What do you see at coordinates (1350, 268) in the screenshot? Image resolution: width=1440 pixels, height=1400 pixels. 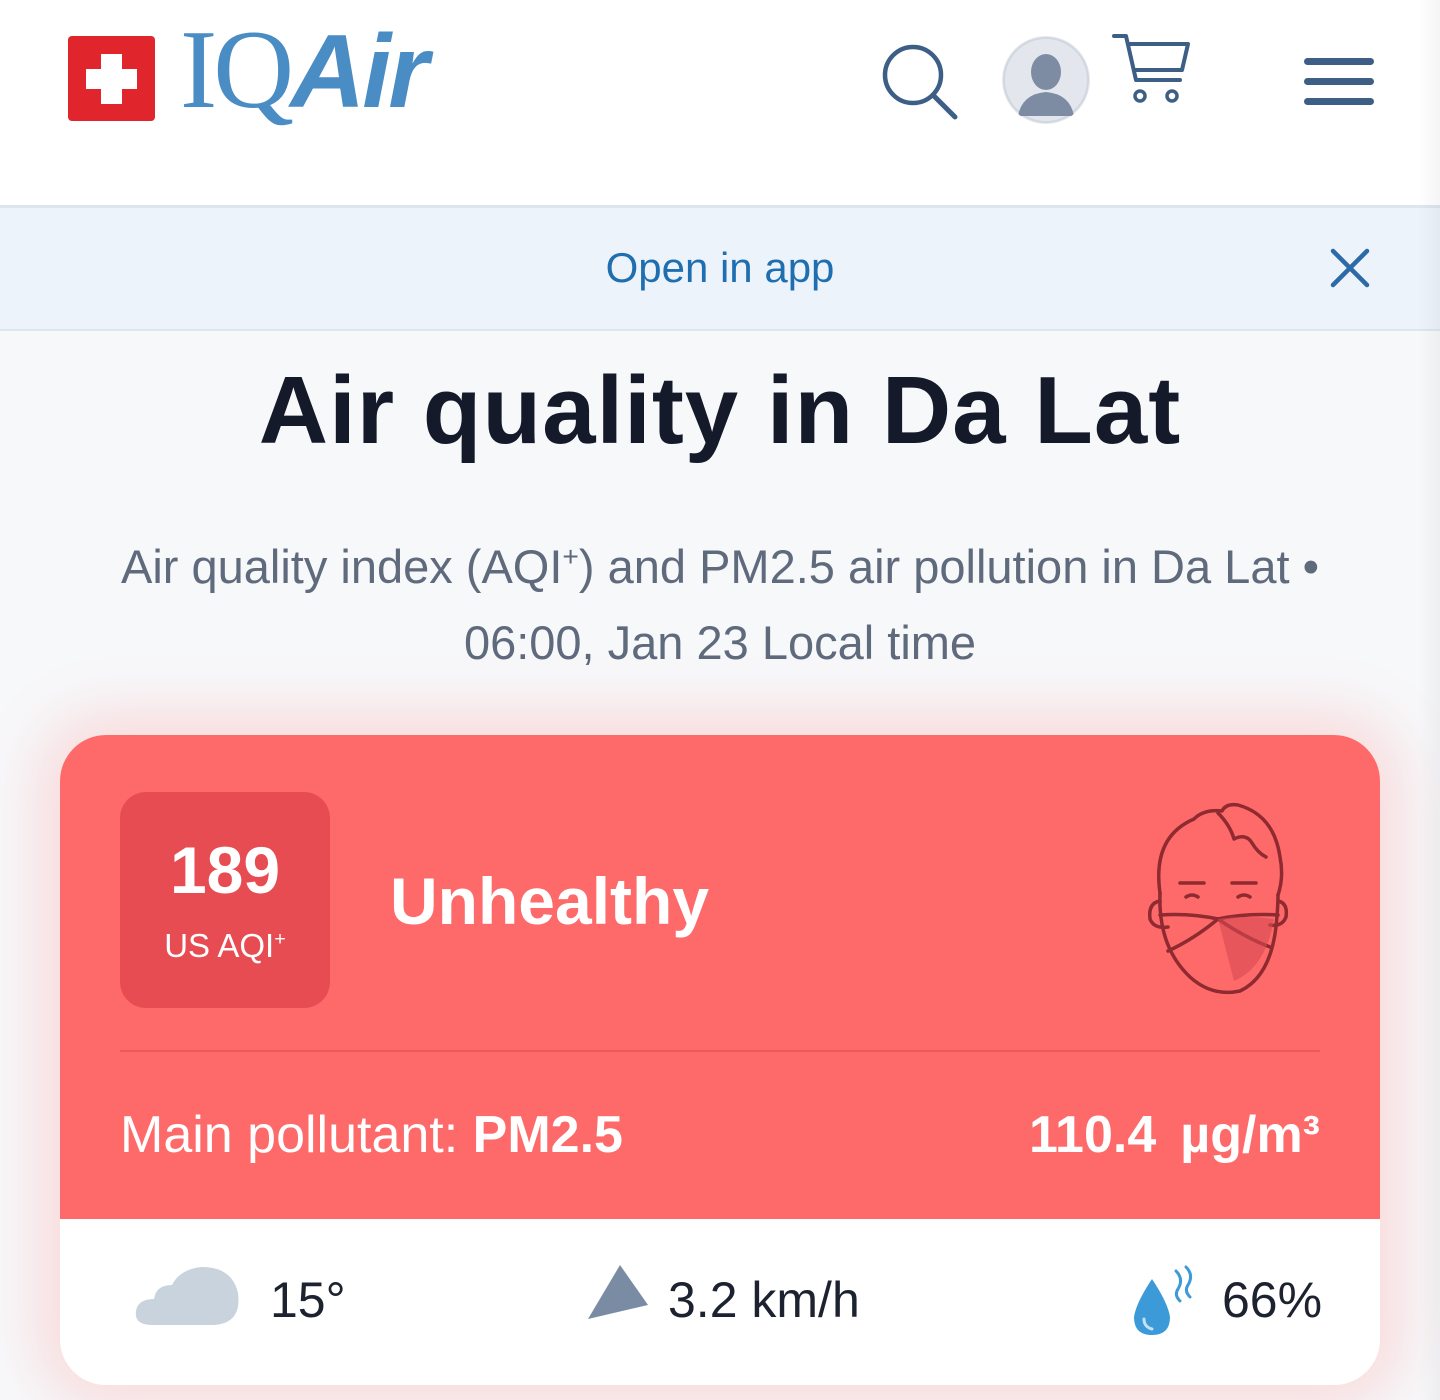 I see `close-icon` at bounding box center [1350, 268].